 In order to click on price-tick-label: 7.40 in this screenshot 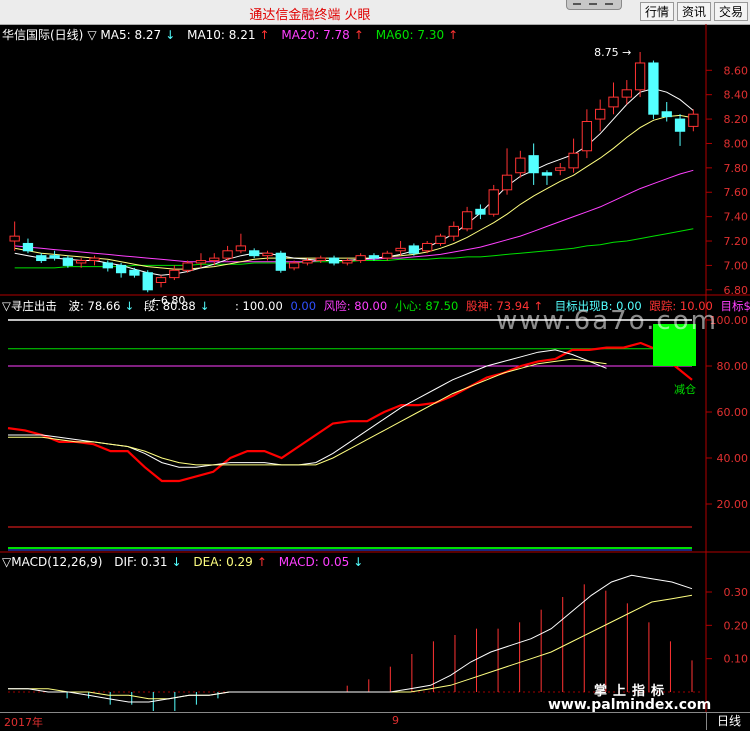, I will do `click(736, 217)`.